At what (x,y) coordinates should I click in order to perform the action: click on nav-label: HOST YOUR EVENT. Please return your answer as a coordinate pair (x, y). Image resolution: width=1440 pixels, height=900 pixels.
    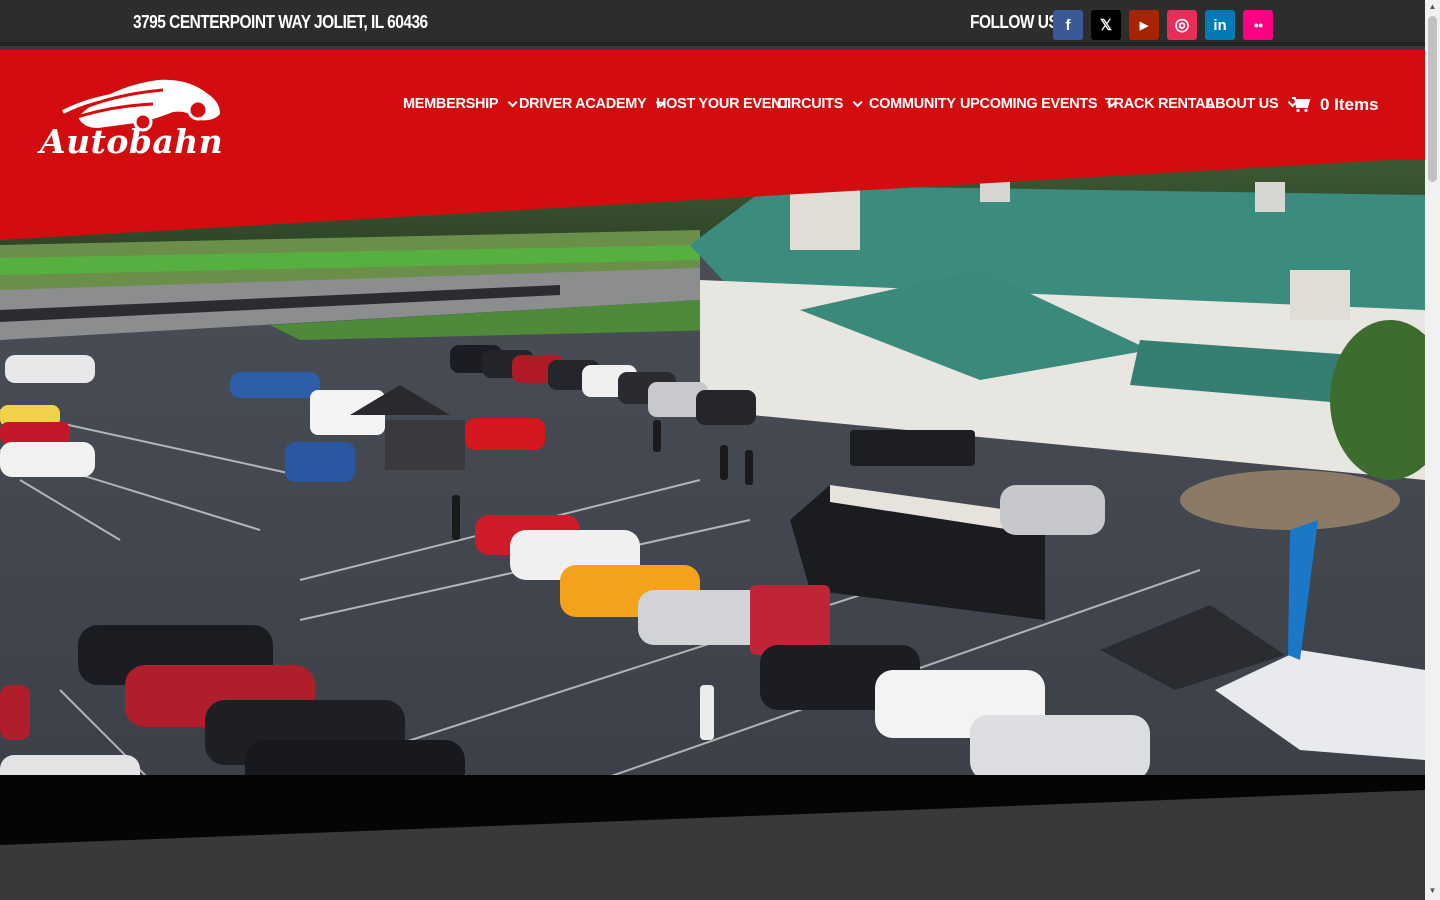
    Looking at the image, I should click on (723, 104).